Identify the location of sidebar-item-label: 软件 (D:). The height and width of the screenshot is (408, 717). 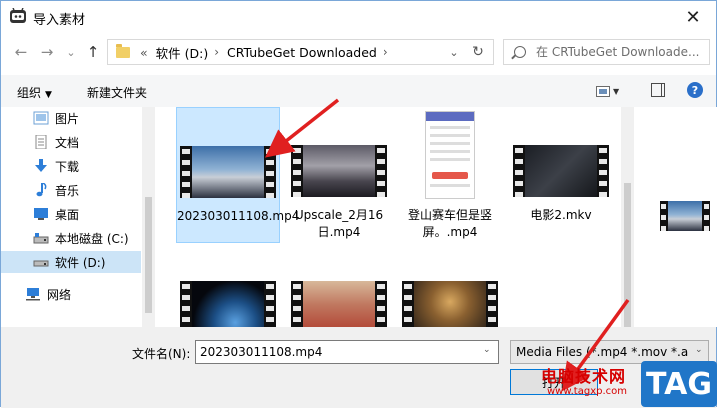
(80, 262).